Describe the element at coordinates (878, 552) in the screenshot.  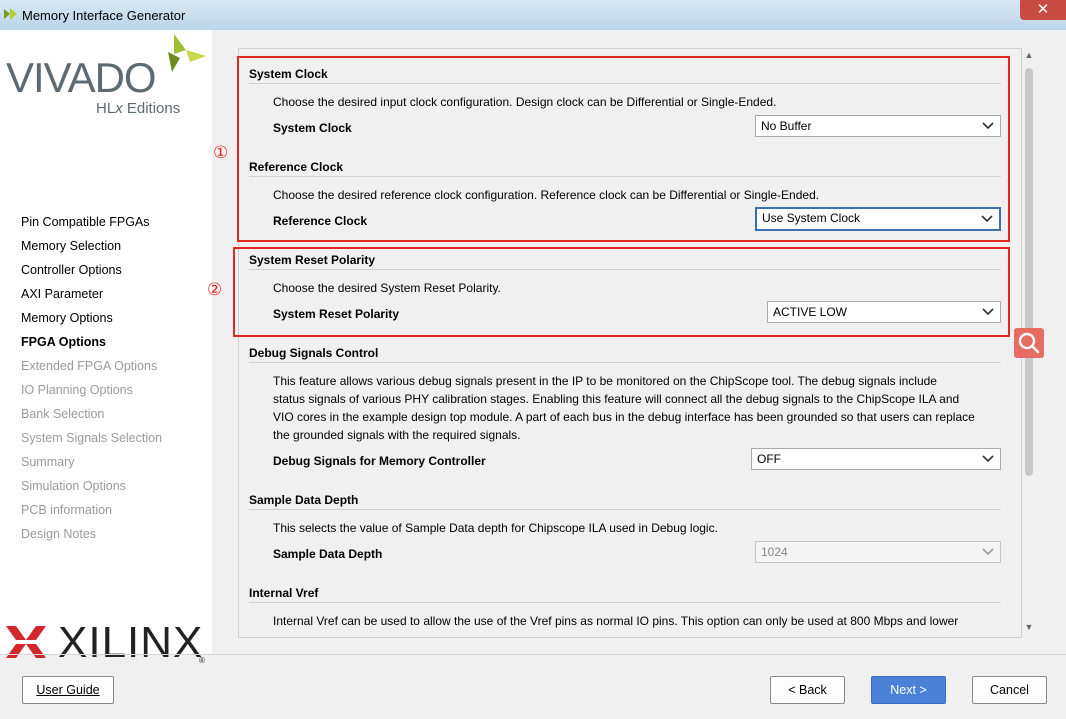
I see `sample-depth-select: 1024` at that location.